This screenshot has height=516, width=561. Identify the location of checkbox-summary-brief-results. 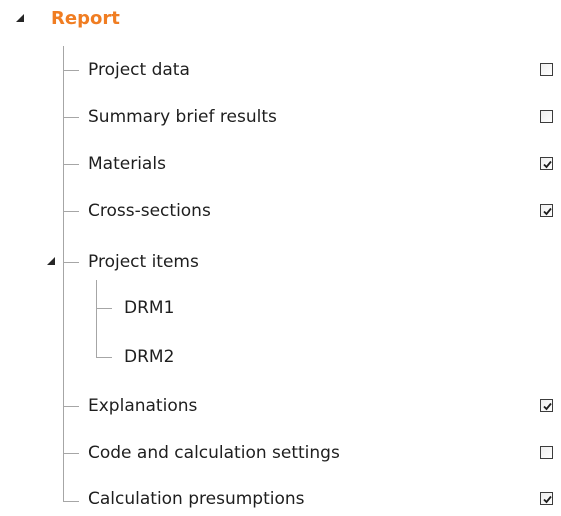
(546, 116).